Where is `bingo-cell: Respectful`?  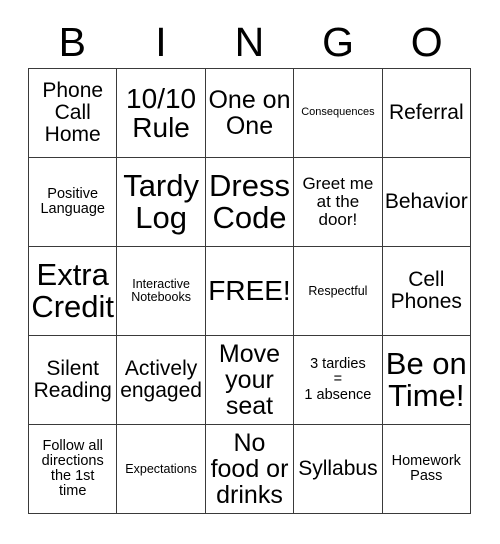
bingo-cell: Respectful is located at coordinates (338, 291).